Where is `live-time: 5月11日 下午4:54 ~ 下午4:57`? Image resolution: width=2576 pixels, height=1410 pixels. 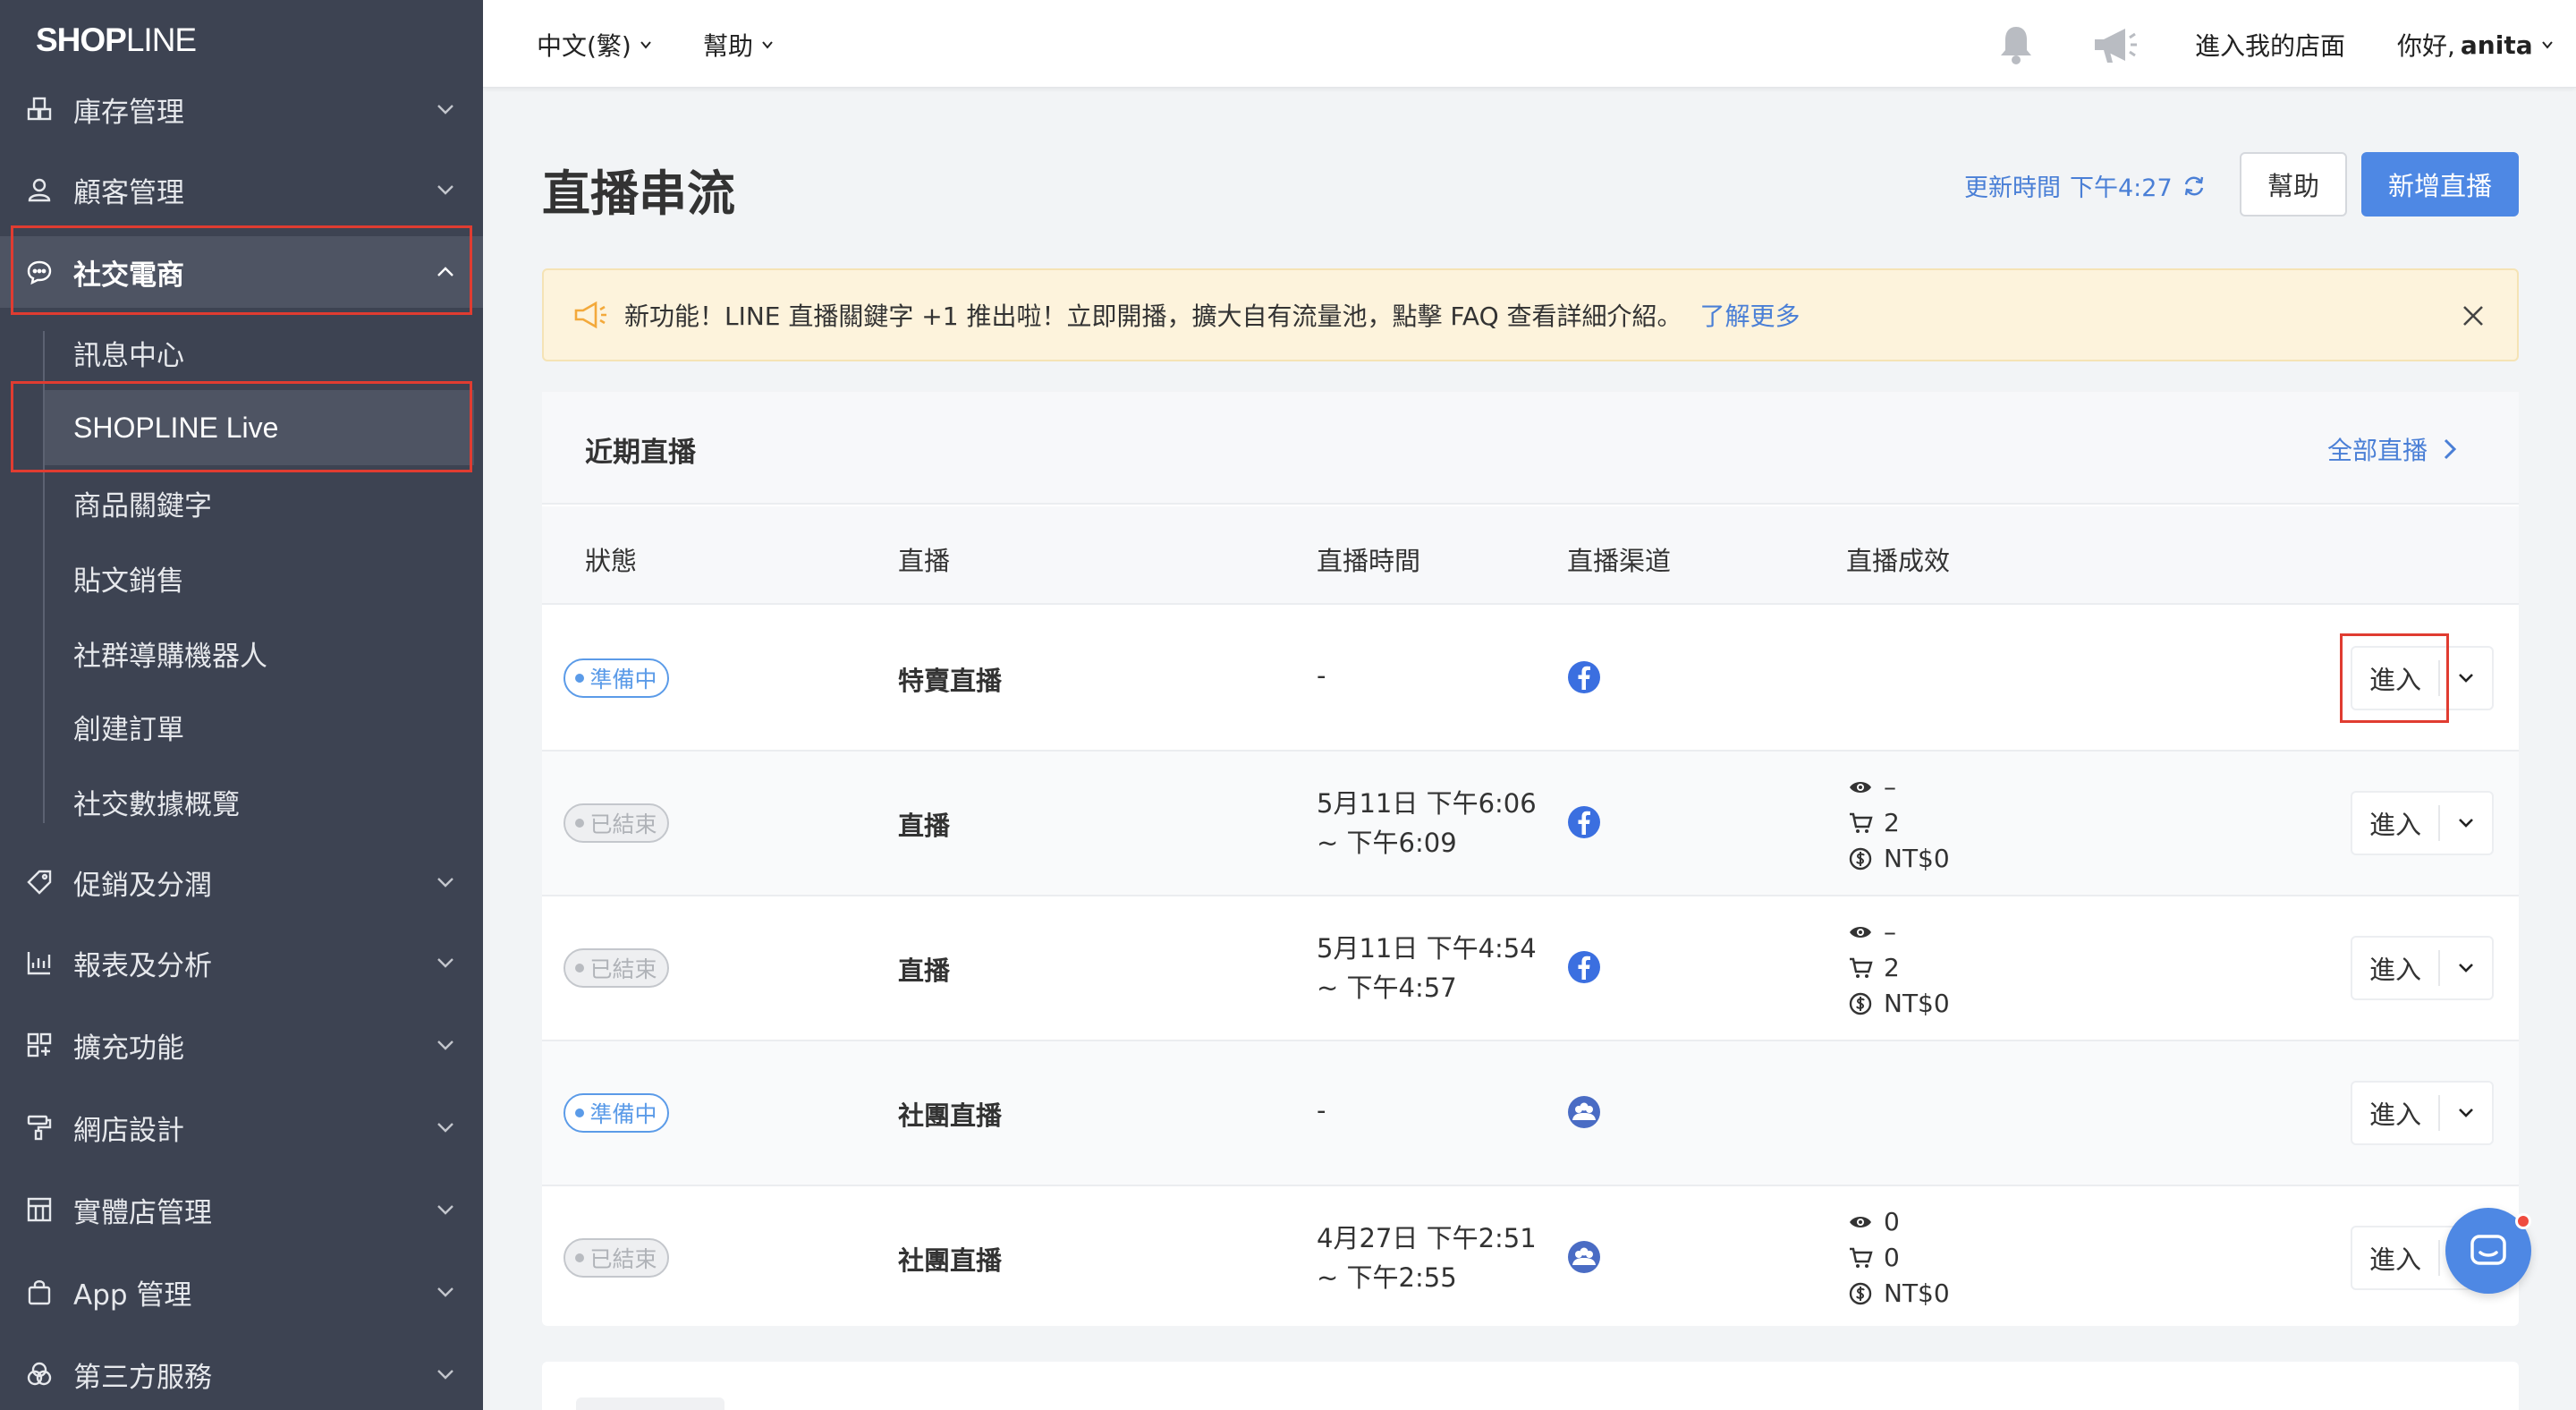 live-time: 5月11日 下午4:54 ~ 下午4:57 is located at coordinates (1427, 968).